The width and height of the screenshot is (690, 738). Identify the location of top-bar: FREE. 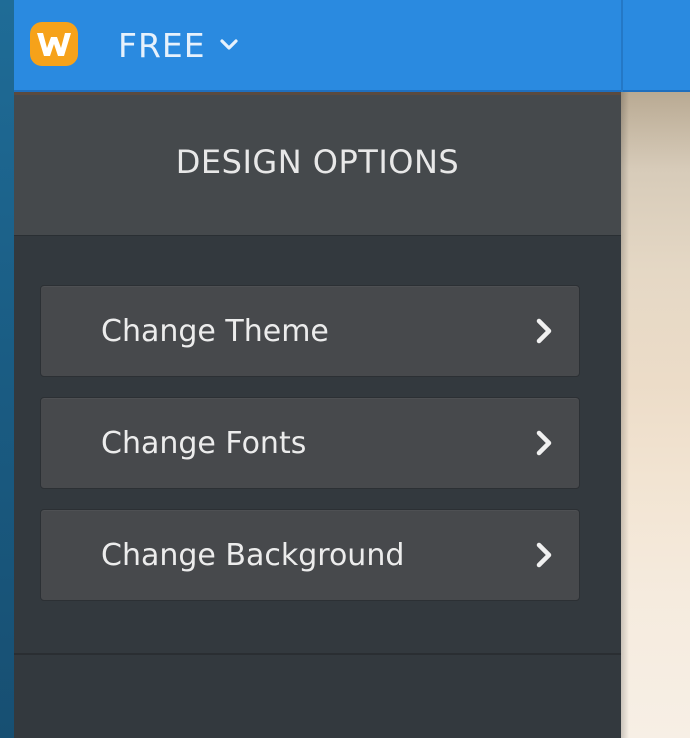
(352, 46).